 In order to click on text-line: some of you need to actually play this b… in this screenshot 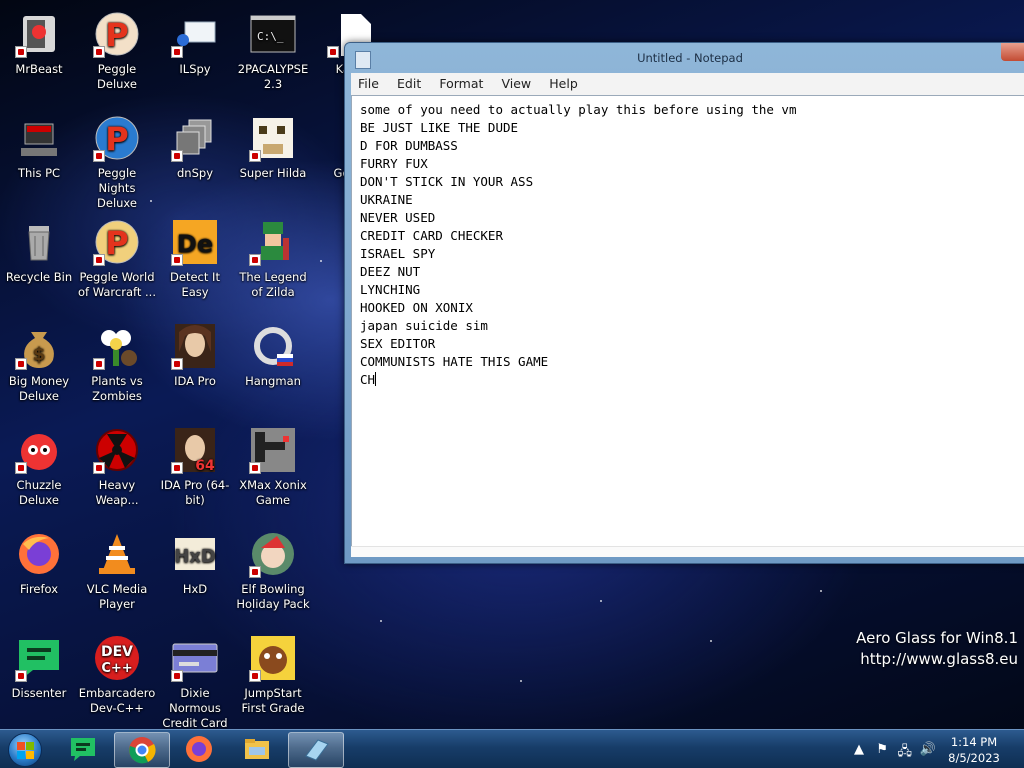, I will do `click(578, 109)`.